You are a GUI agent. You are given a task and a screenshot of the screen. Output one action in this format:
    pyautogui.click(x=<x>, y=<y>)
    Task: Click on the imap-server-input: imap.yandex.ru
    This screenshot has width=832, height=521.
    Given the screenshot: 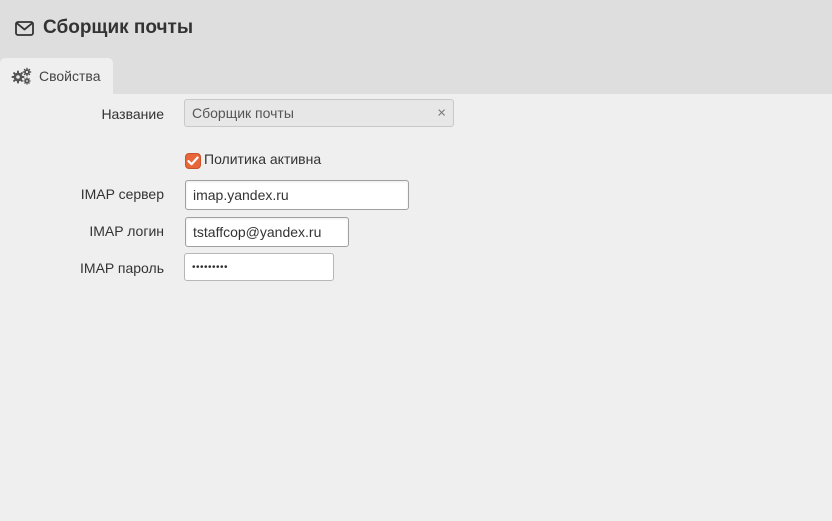 What is the action you would take?
    pyautogui.click(x=297, y=195)
    